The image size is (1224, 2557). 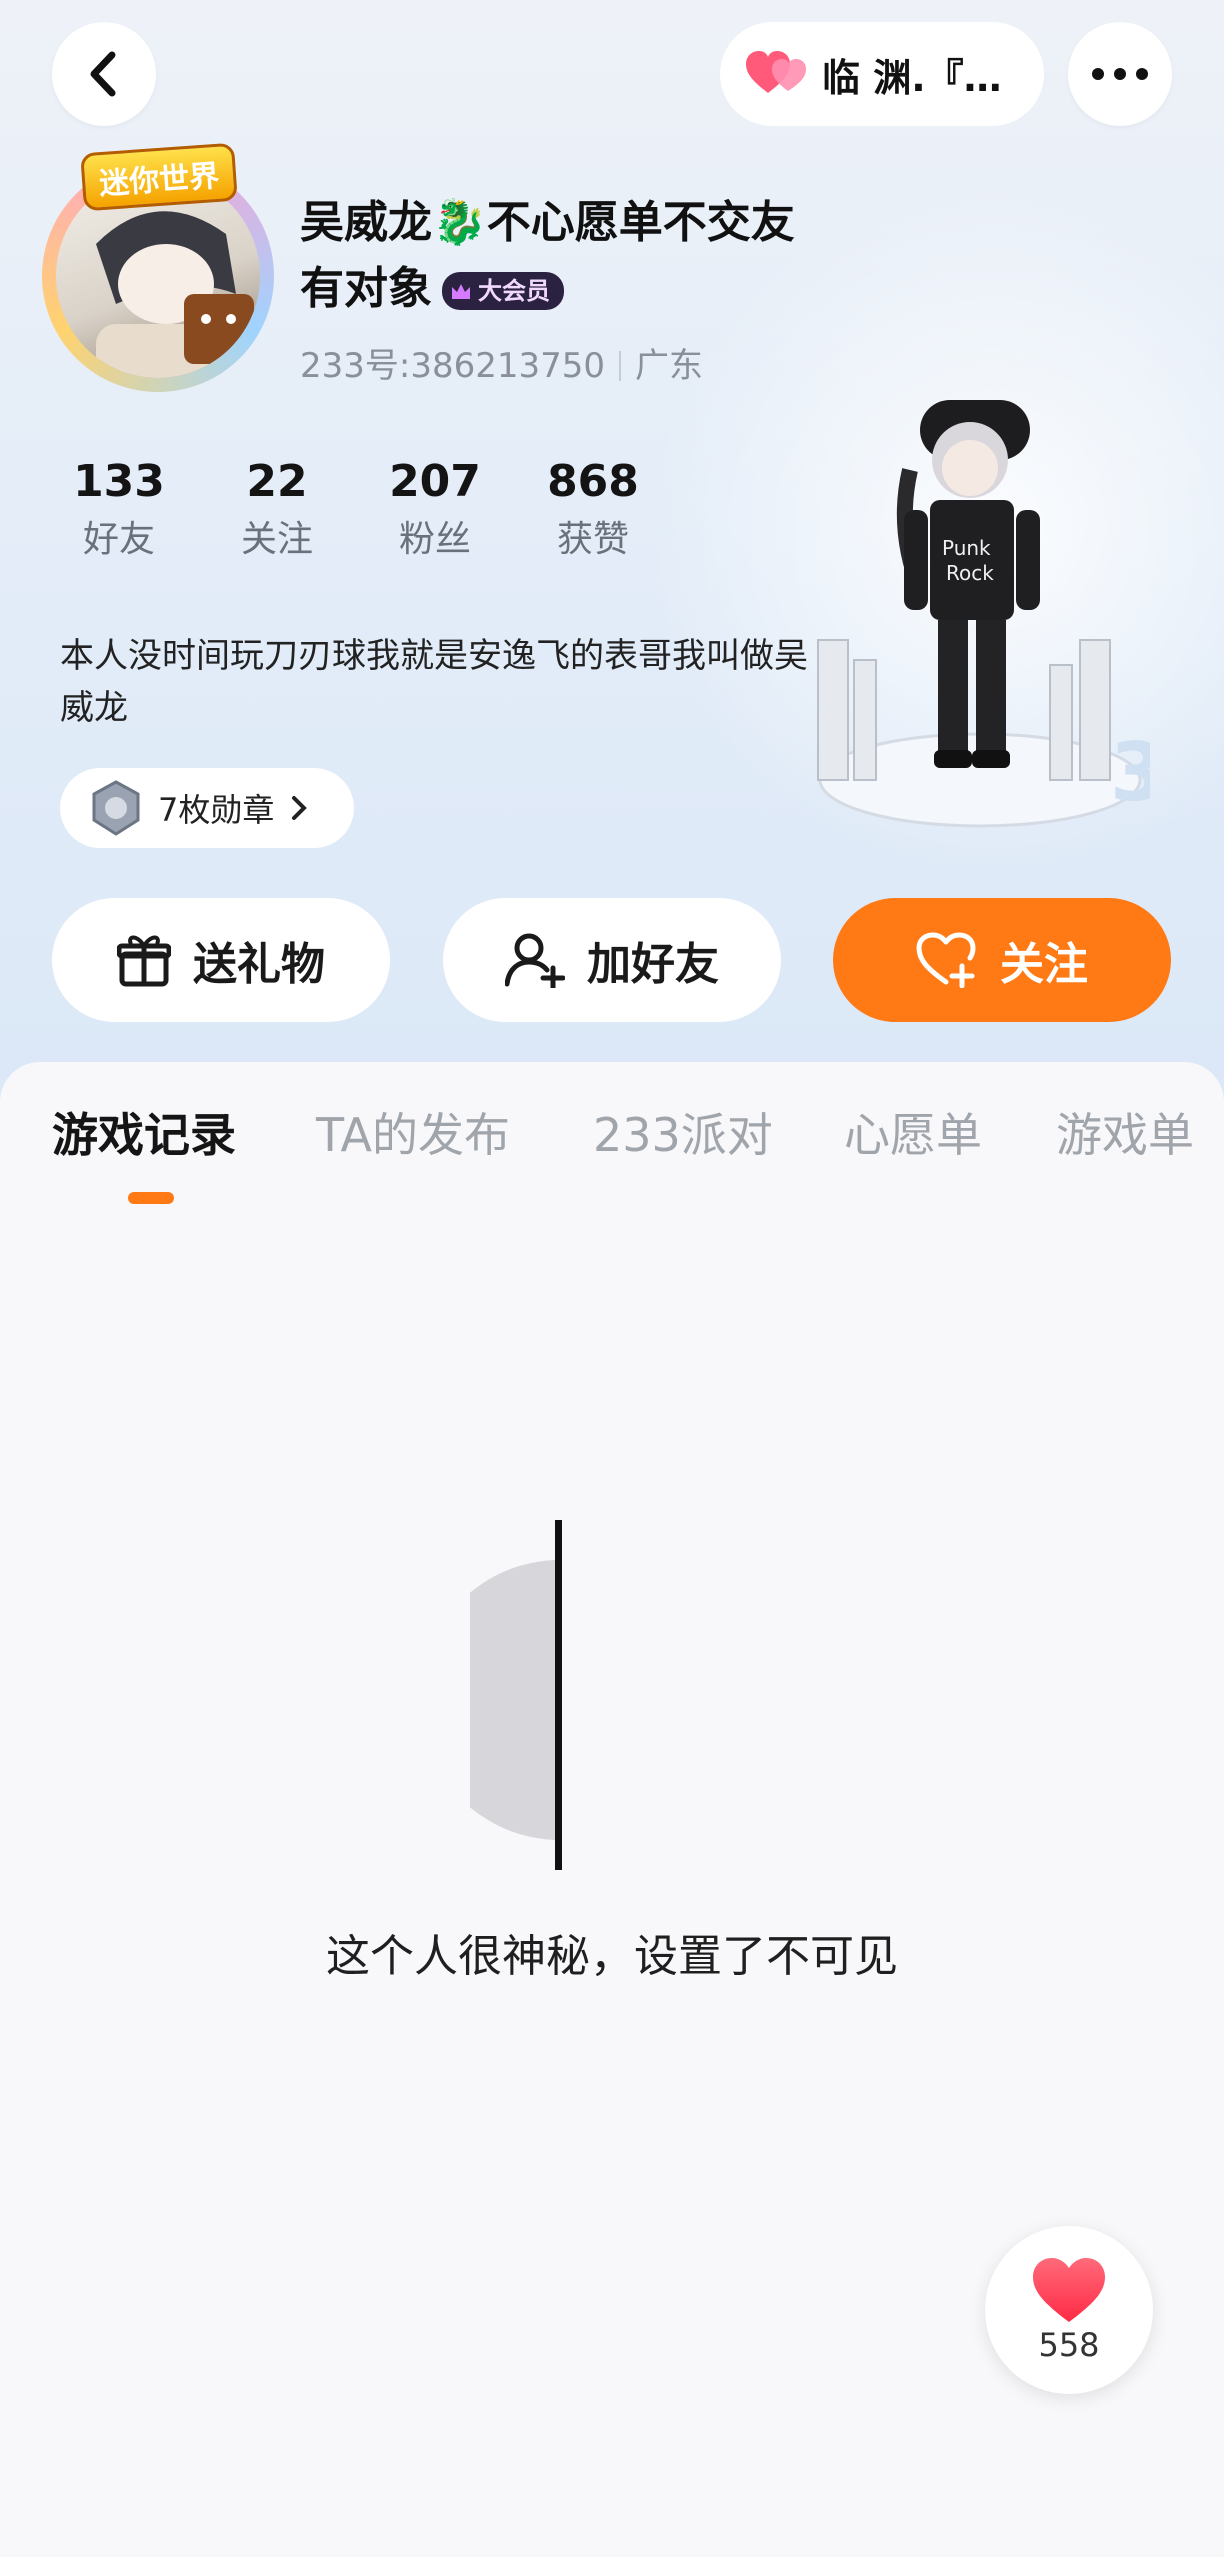 What do you see at coordinates (683, 1135) in the screenshot?
I see `tab-233-party: 233派对` at bounding box center [683, 1135].